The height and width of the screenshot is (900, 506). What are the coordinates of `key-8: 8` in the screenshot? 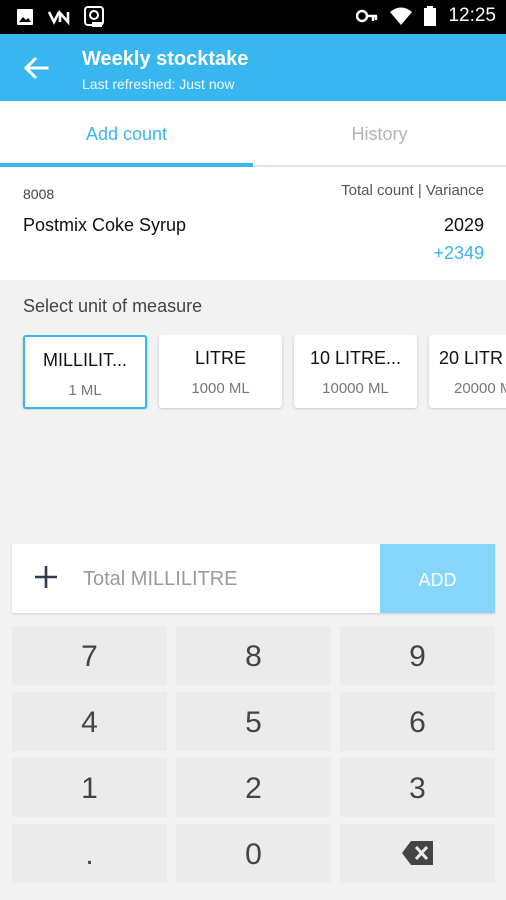 It's located at (253, 655).